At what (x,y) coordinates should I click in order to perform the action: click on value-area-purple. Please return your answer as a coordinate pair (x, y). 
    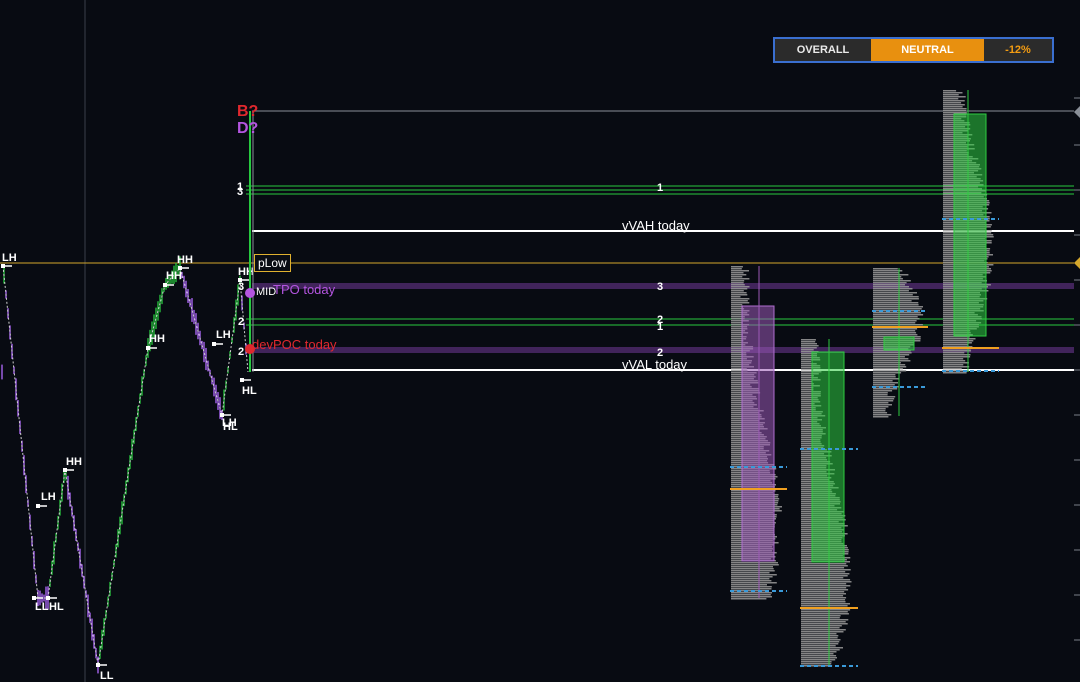
    Looking at the image, I should click on (758, 433).